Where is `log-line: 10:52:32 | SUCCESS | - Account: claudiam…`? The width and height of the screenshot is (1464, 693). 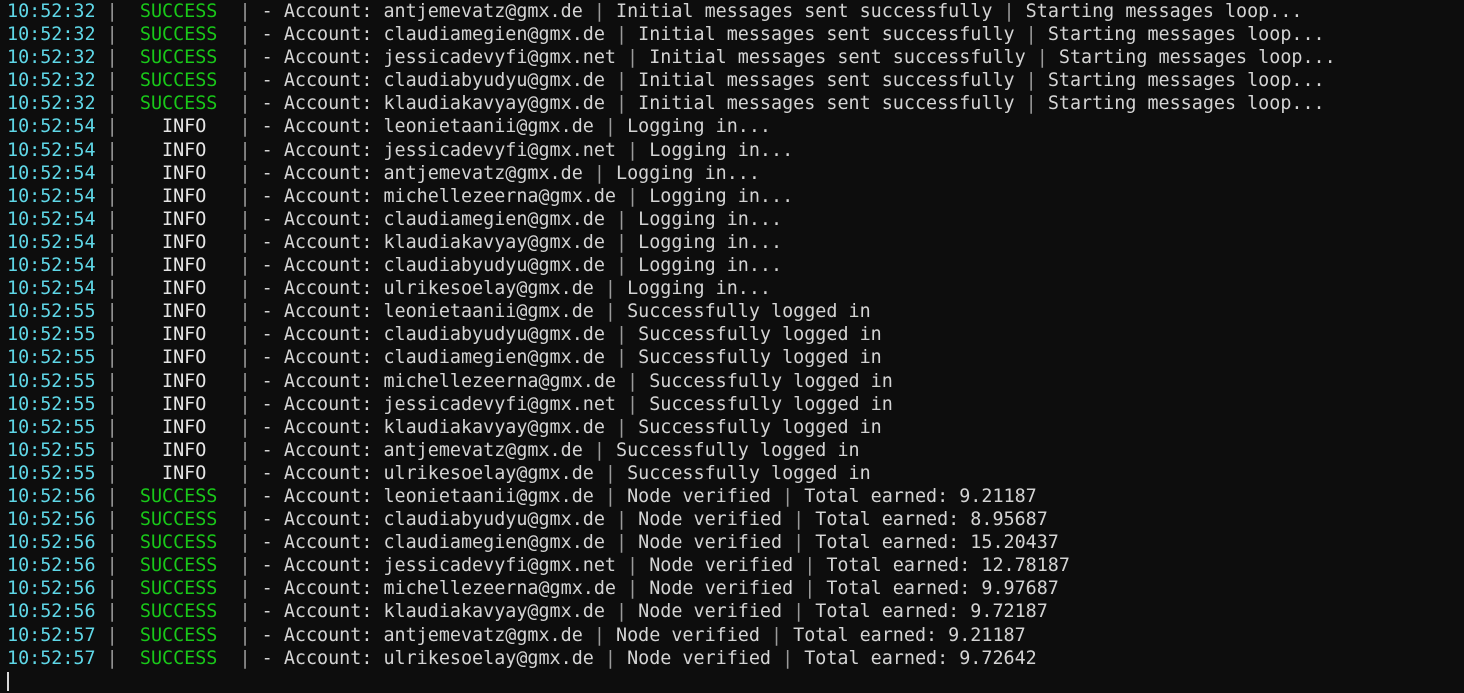 log-line: 10:52:32 | SUCCESS | - Account: claudiam… is located at coordinates (732, 34).